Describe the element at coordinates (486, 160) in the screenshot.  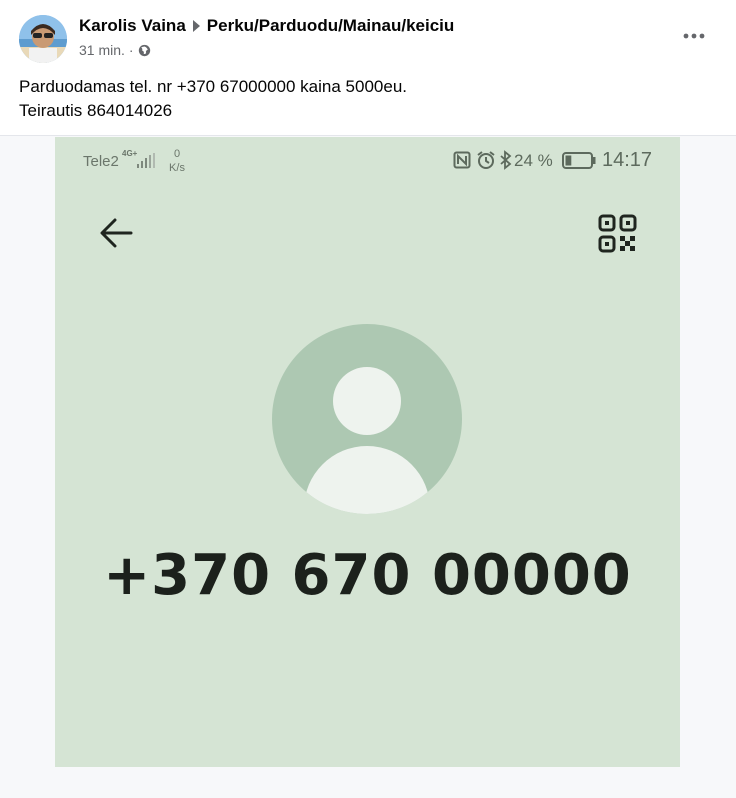
I see `alarm-icon` at that location.